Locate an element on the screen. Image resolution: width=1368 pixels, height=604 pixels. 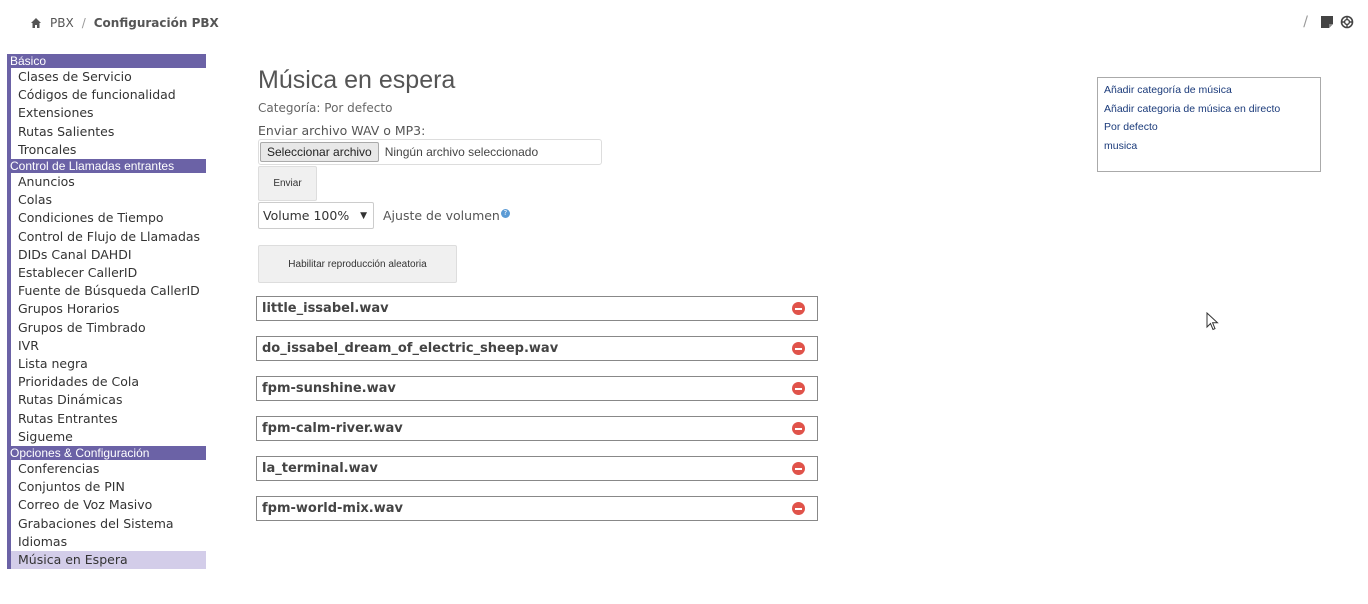
file-name: fpm-calm-river.wav is located at coordinates (332, 428).